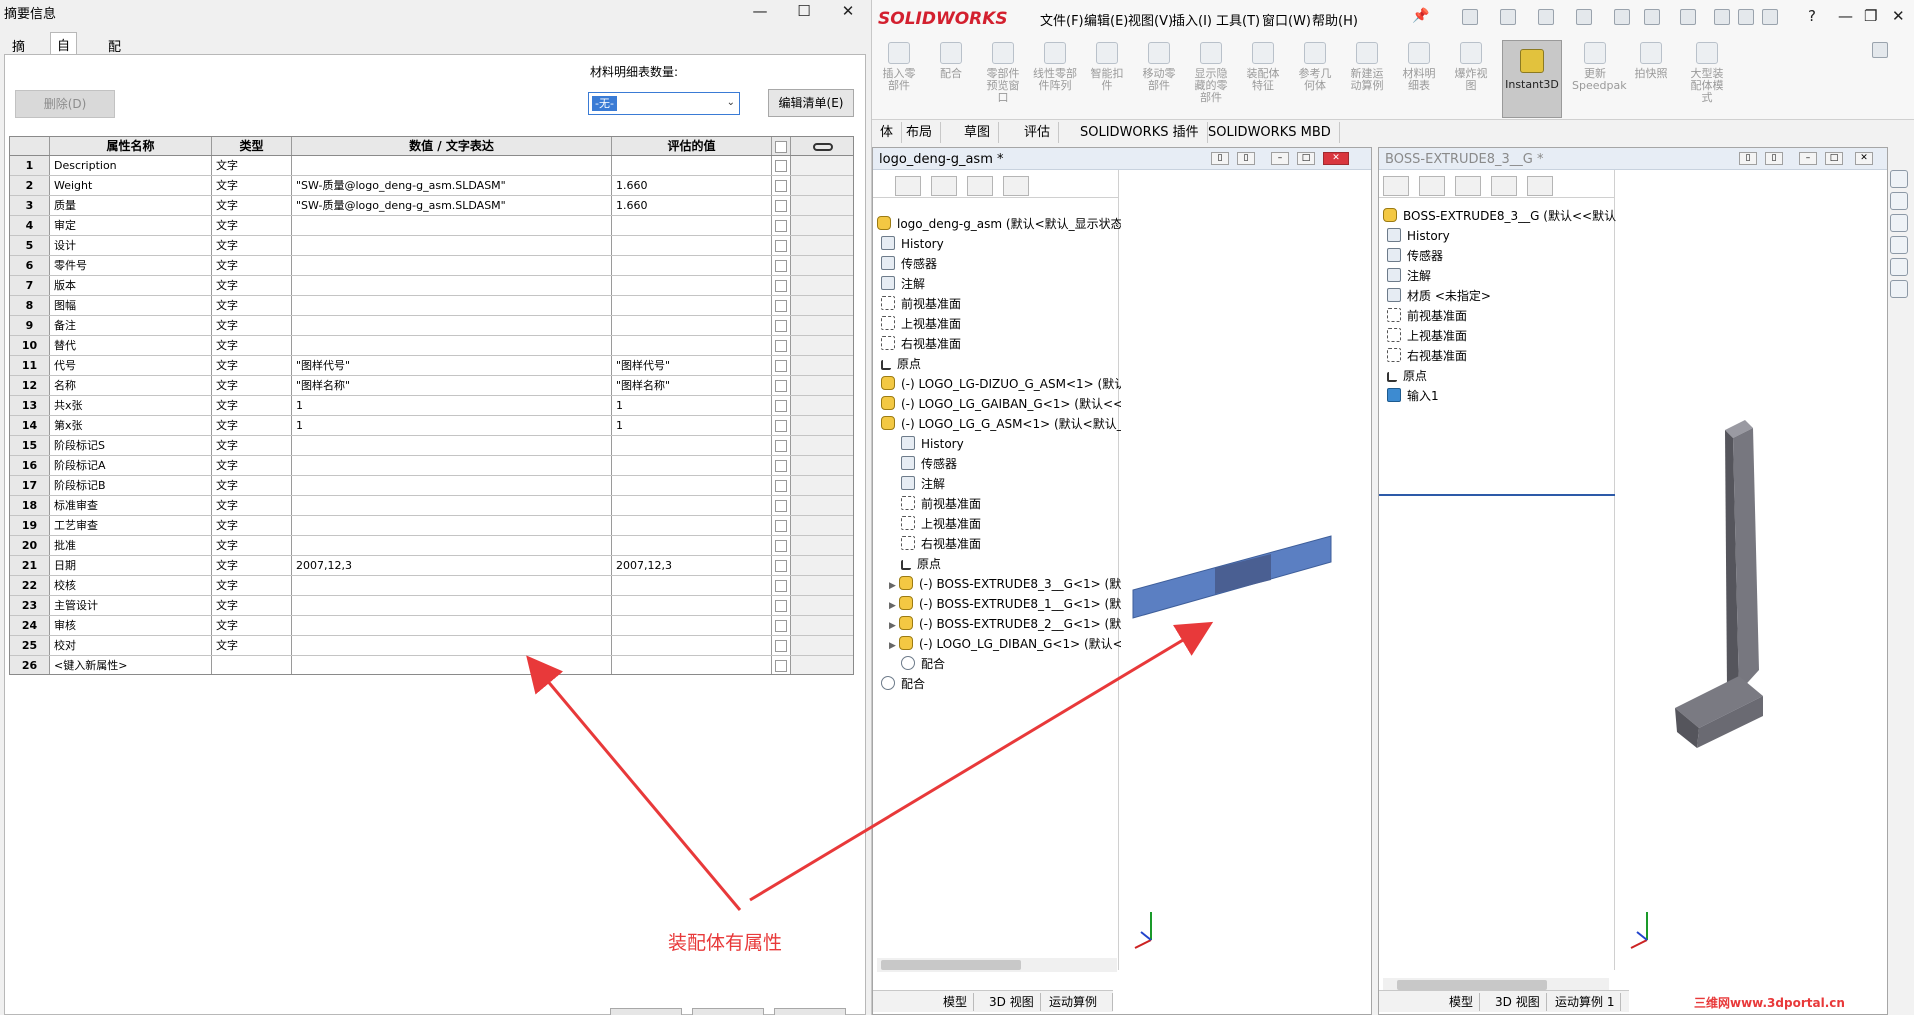 The width and height of the screenshot is (1914, 1015). What do you see at coordinates (1722, 17) in the screenshot?
I see `rebuild-icon` at bounding box center [1722, 17].